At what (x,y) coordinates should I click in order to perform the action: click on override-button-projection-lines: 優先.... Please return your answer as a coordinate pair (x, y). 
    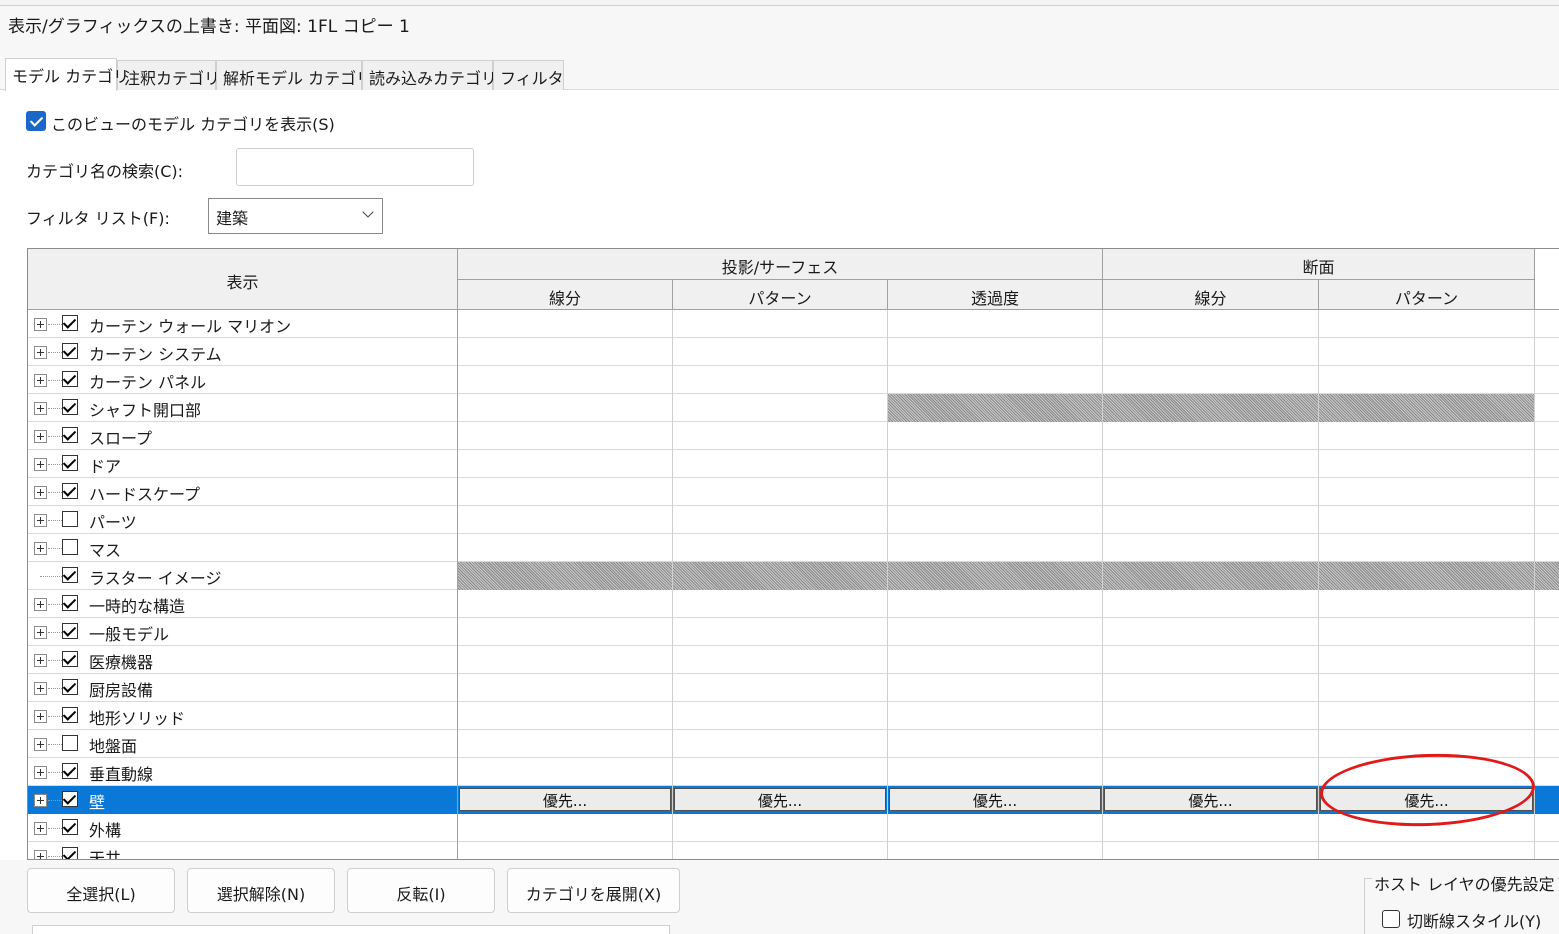
    Looking at the image, I should click on (565, 799).